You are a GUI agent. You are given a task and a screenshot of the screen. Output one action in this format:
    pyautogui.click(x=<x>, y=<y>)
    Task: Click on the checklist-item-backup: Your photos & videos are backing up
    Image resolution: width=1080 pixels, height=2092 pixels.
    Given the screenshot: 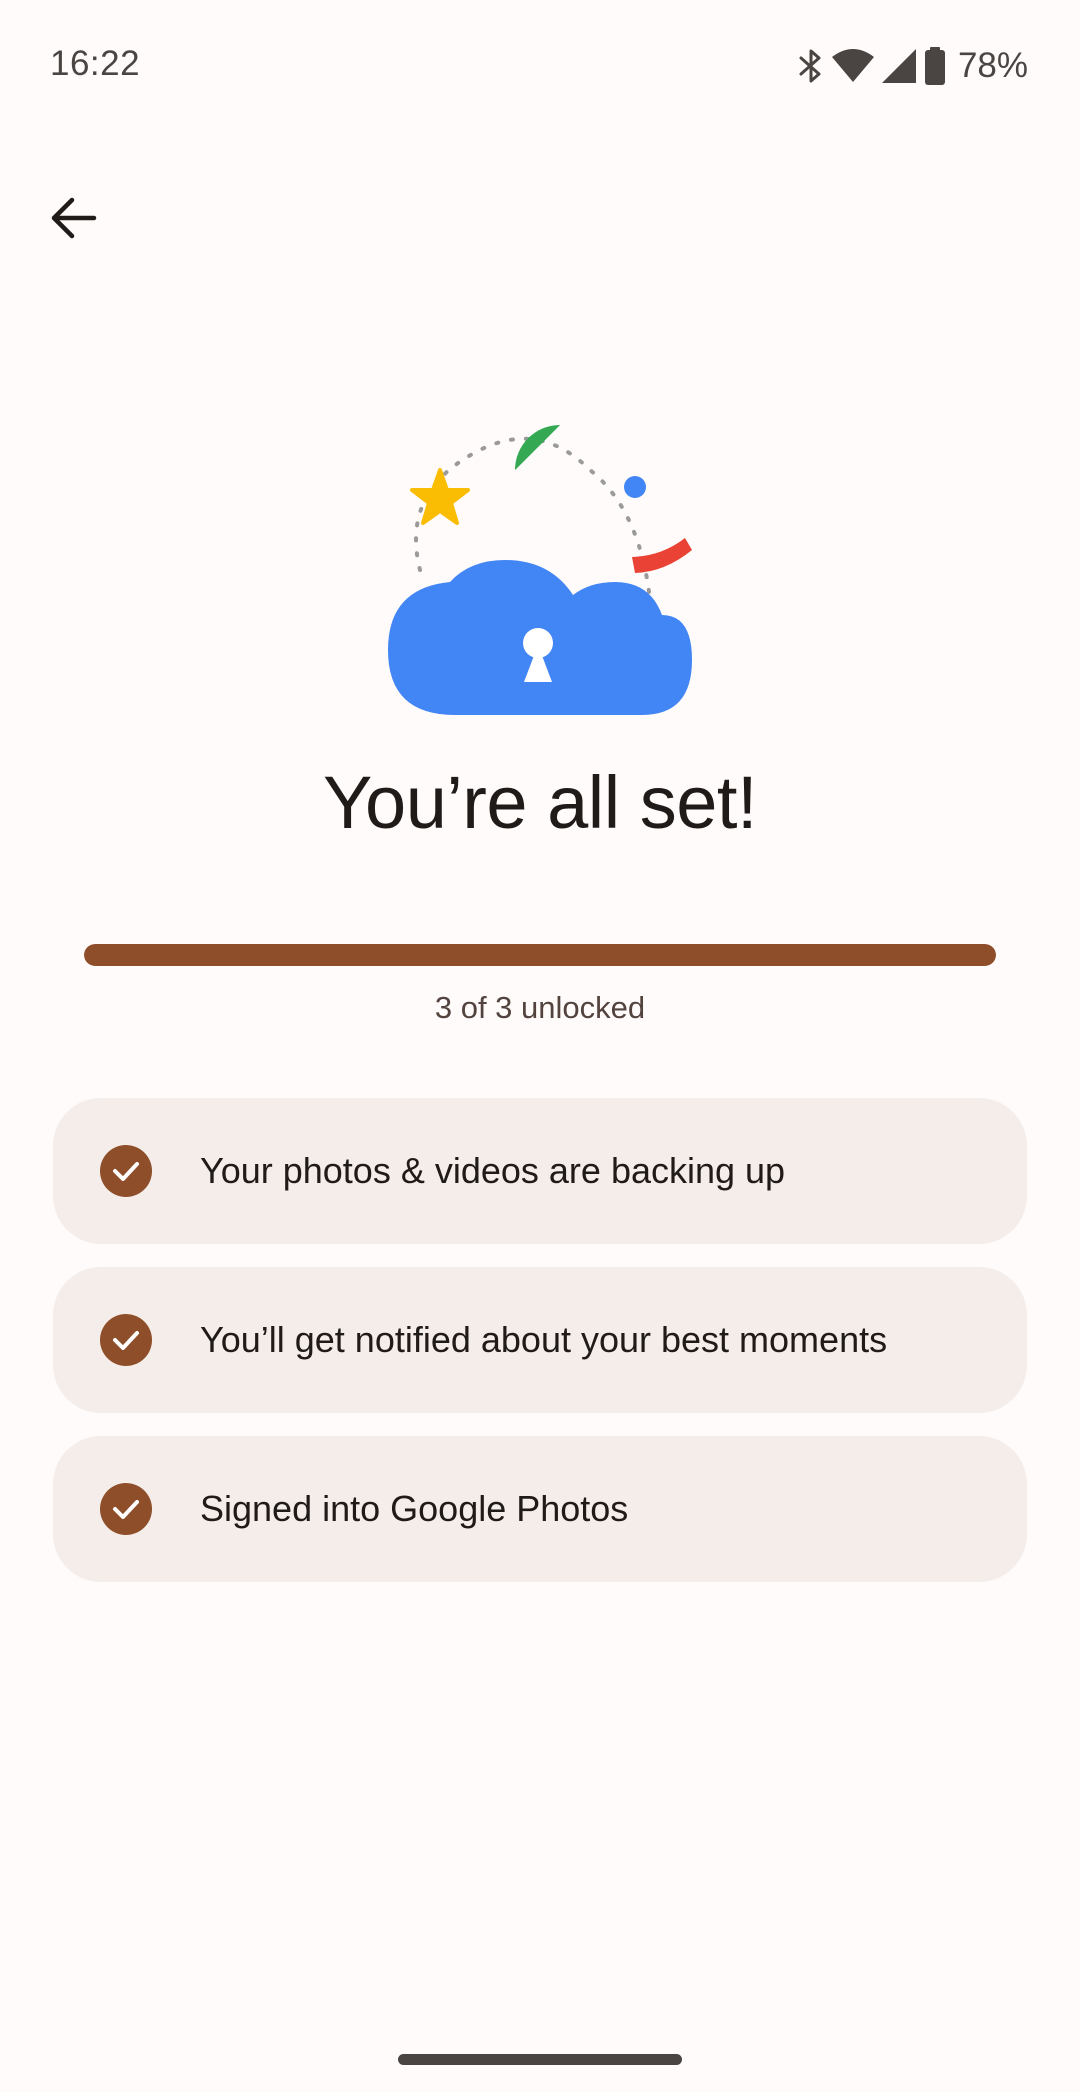 What is the action you would take?
    pyautogui.click(x=540, y=1171)
    